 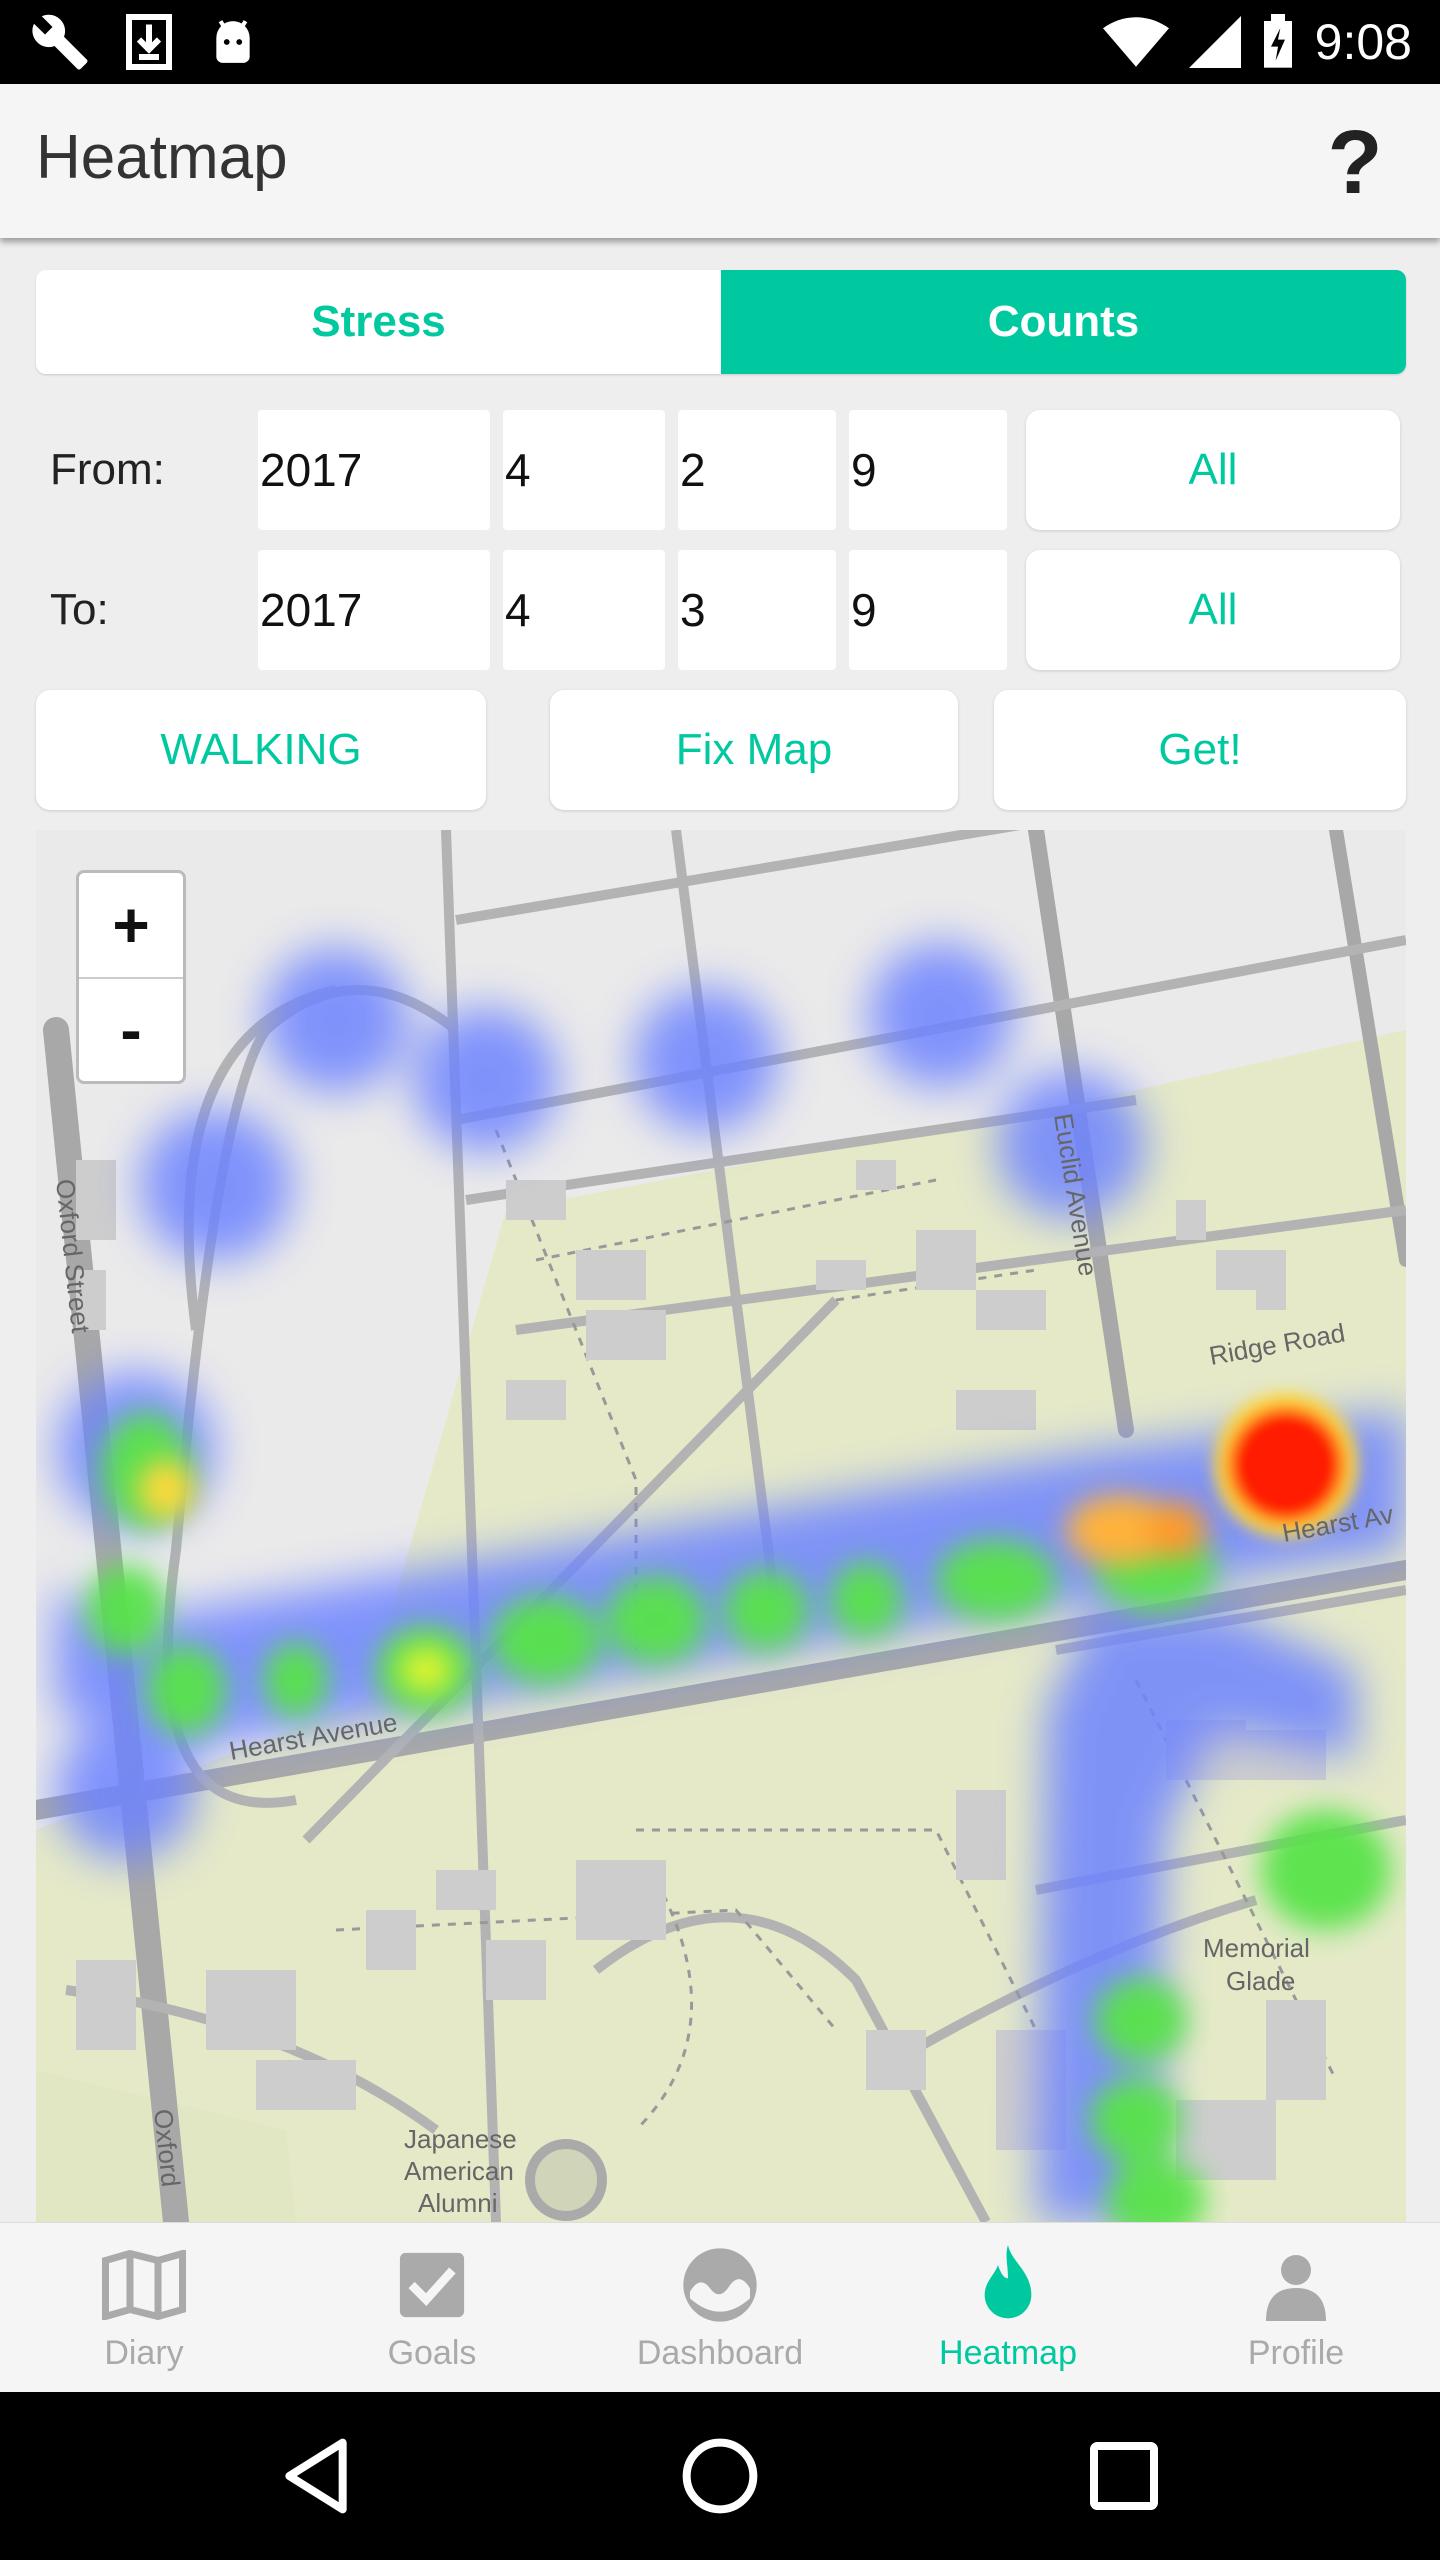 I want to click on to-month-field: 4, so click(x=584, y=610).